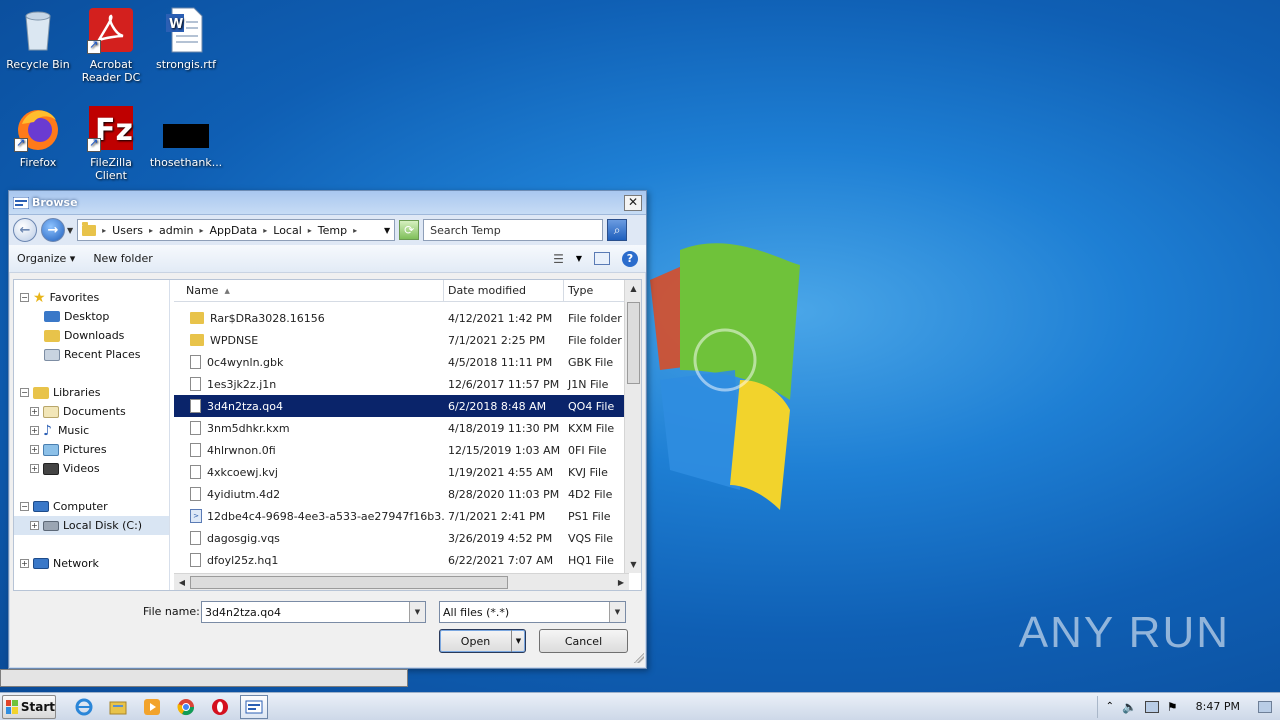  What do you see at coordinates (513, 230) in the screenshot?
I see `search-input: Search Temp` at bounding box center [513, 230].